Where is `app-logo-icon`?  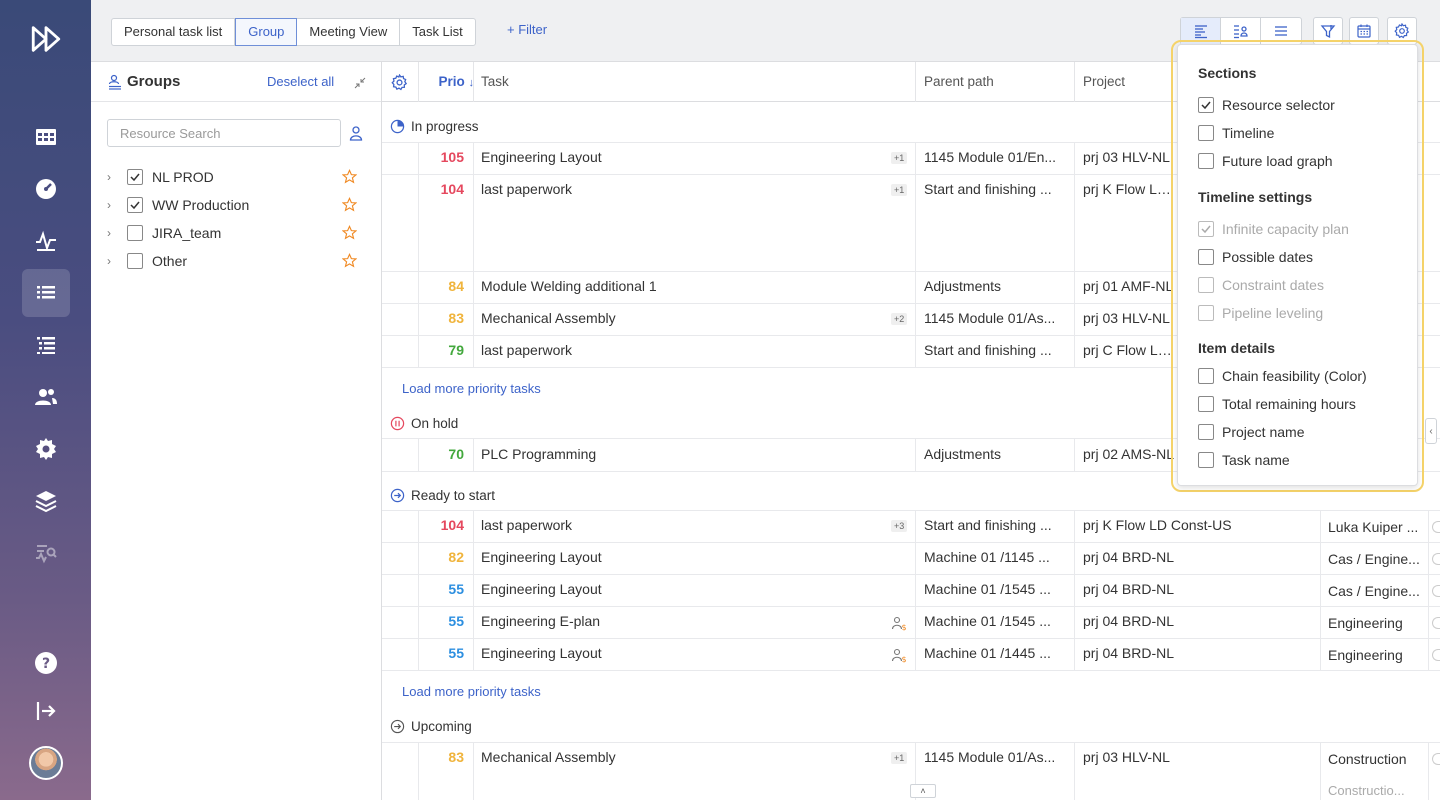
app-logo-icon is located at coordinates (46, 39).